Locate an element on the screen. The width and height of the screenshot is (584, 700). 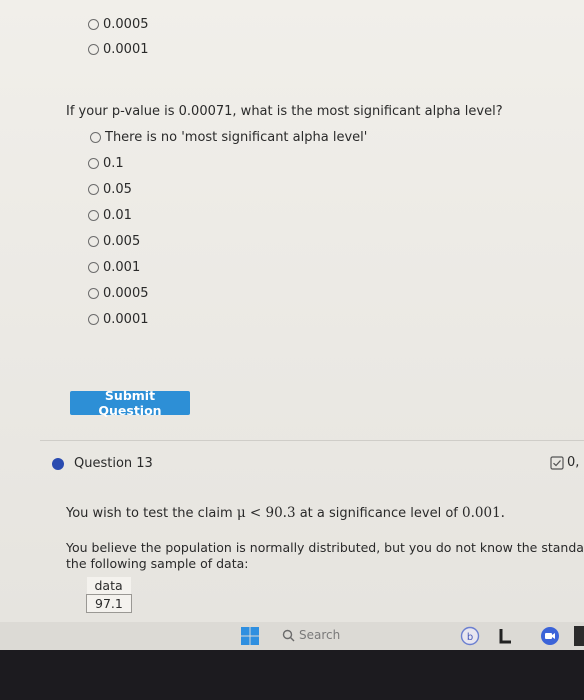
prev-option-0: 0.0005 is located at coordinates (118, 24).